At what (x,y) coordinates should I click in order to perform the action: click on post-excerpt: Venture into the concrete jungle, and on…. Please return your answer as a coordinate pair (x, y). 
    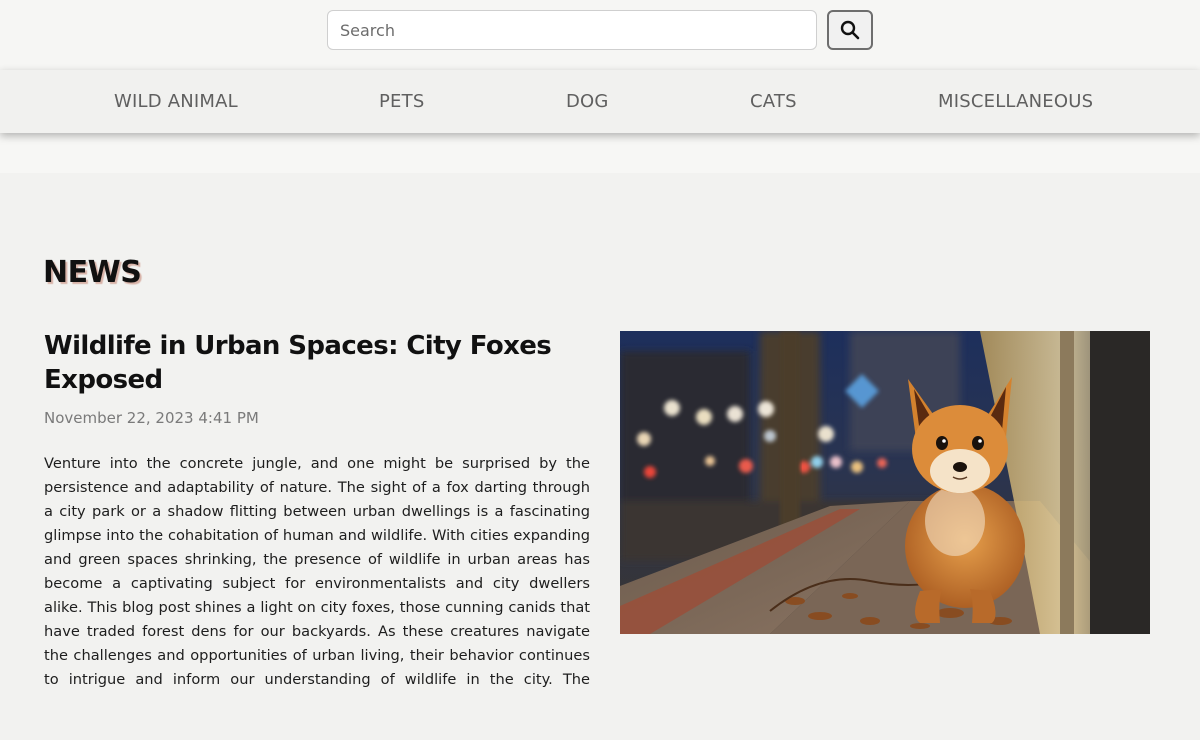
    Looking at the image, I should click on (317, 571).